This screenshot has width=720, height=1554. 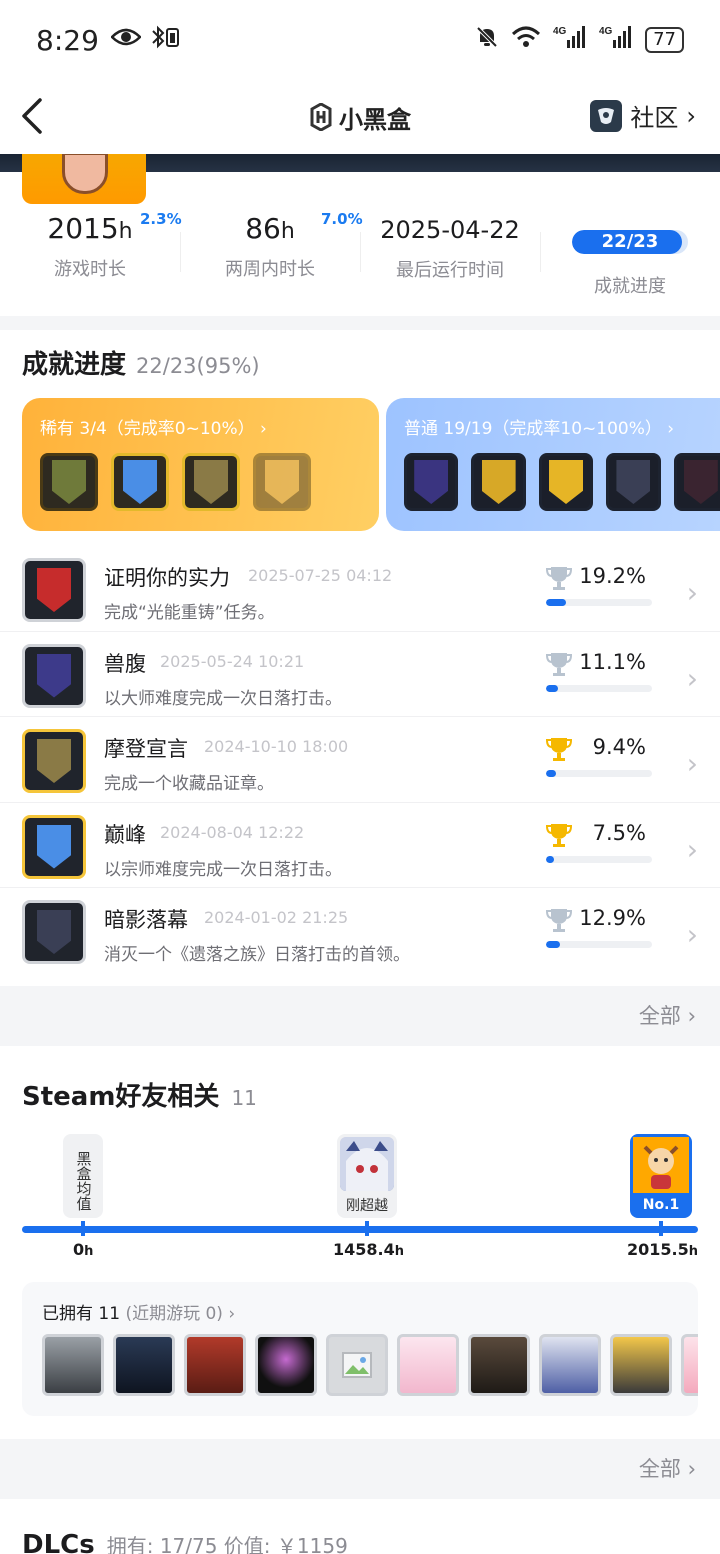 What do you see at coordinates (357, 1365) in the screenshot?
I see `broken-image-icon` at bounding box center [357, 1365].